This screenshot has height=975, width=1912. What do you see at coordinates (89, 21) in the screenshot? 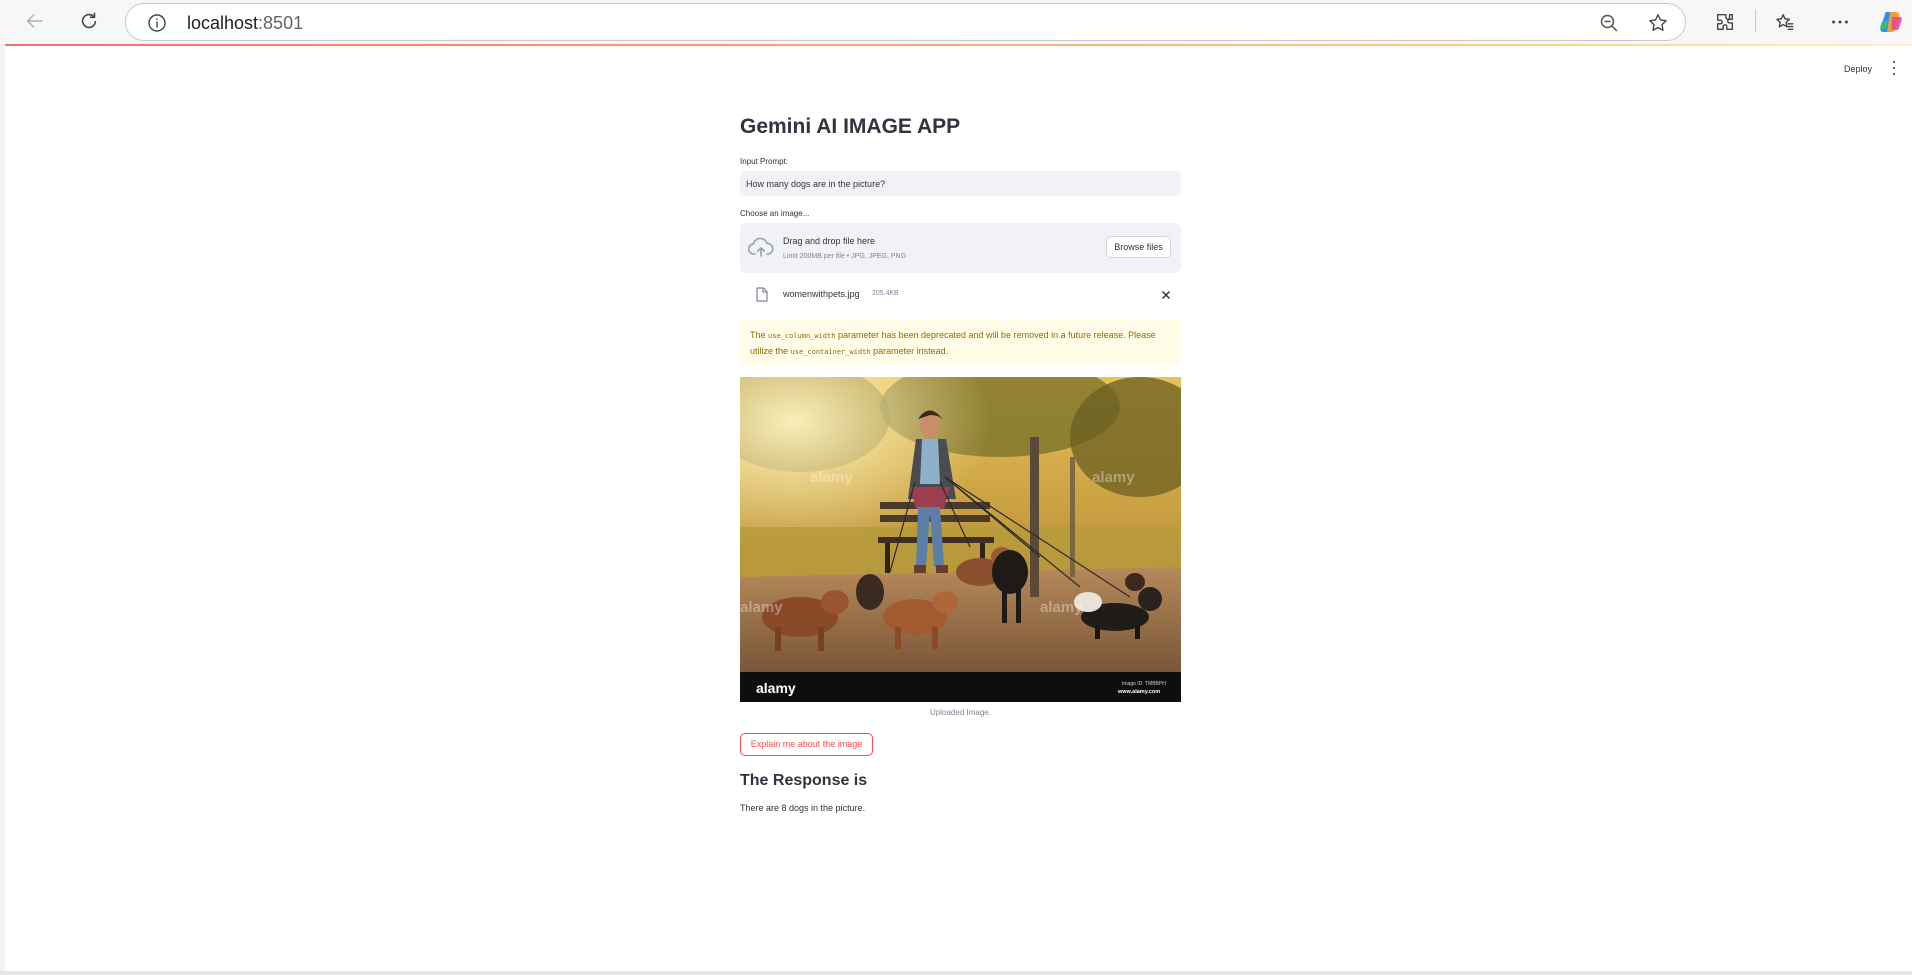
I see `reload-icon` at bounding box center [89, 21].